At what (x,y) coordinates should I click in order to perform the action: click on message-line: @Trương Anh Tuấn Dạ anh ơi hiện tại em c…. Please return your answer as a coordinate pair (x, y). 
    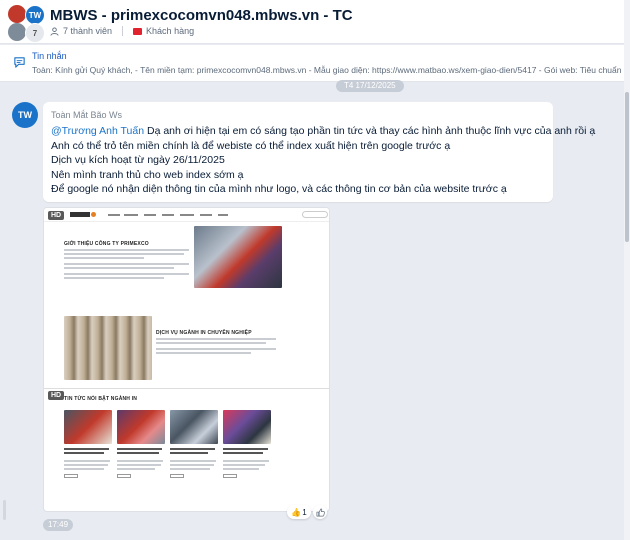
    Looking at the image, I should click on (323, 131).